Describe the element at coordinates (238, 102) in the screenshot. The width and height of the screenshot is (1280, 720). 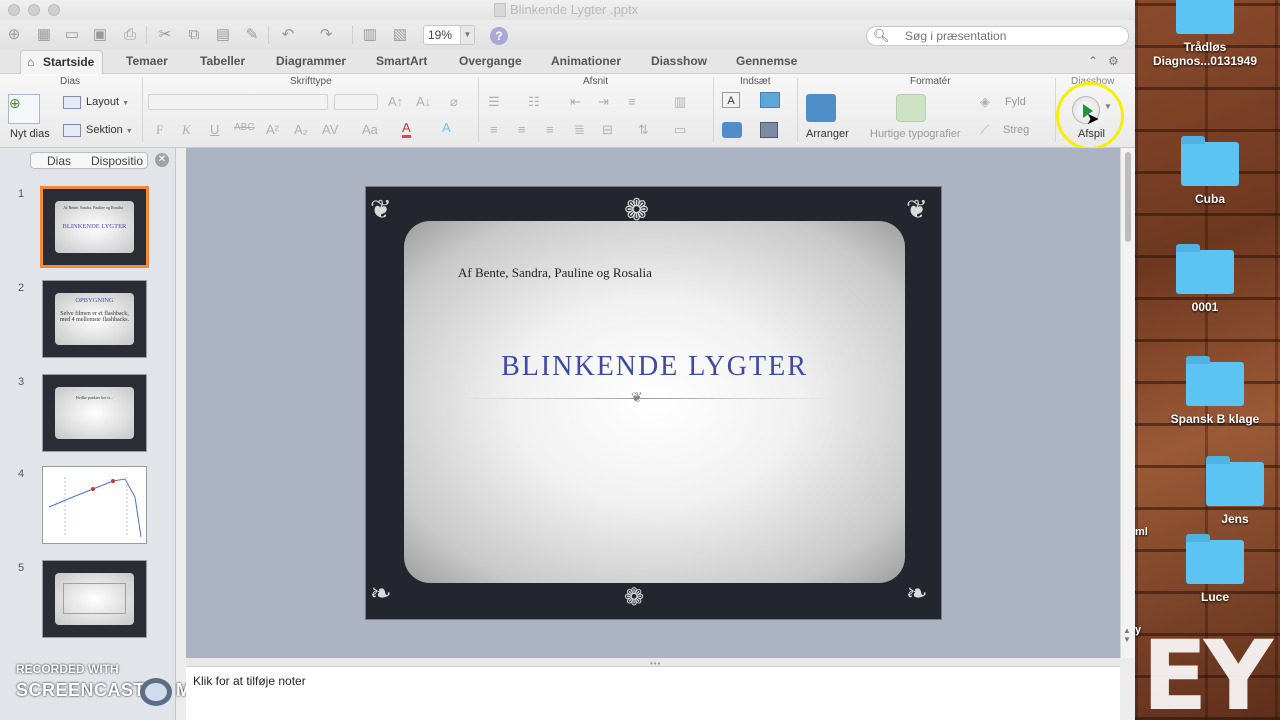
I see `font-name-select` at that location.